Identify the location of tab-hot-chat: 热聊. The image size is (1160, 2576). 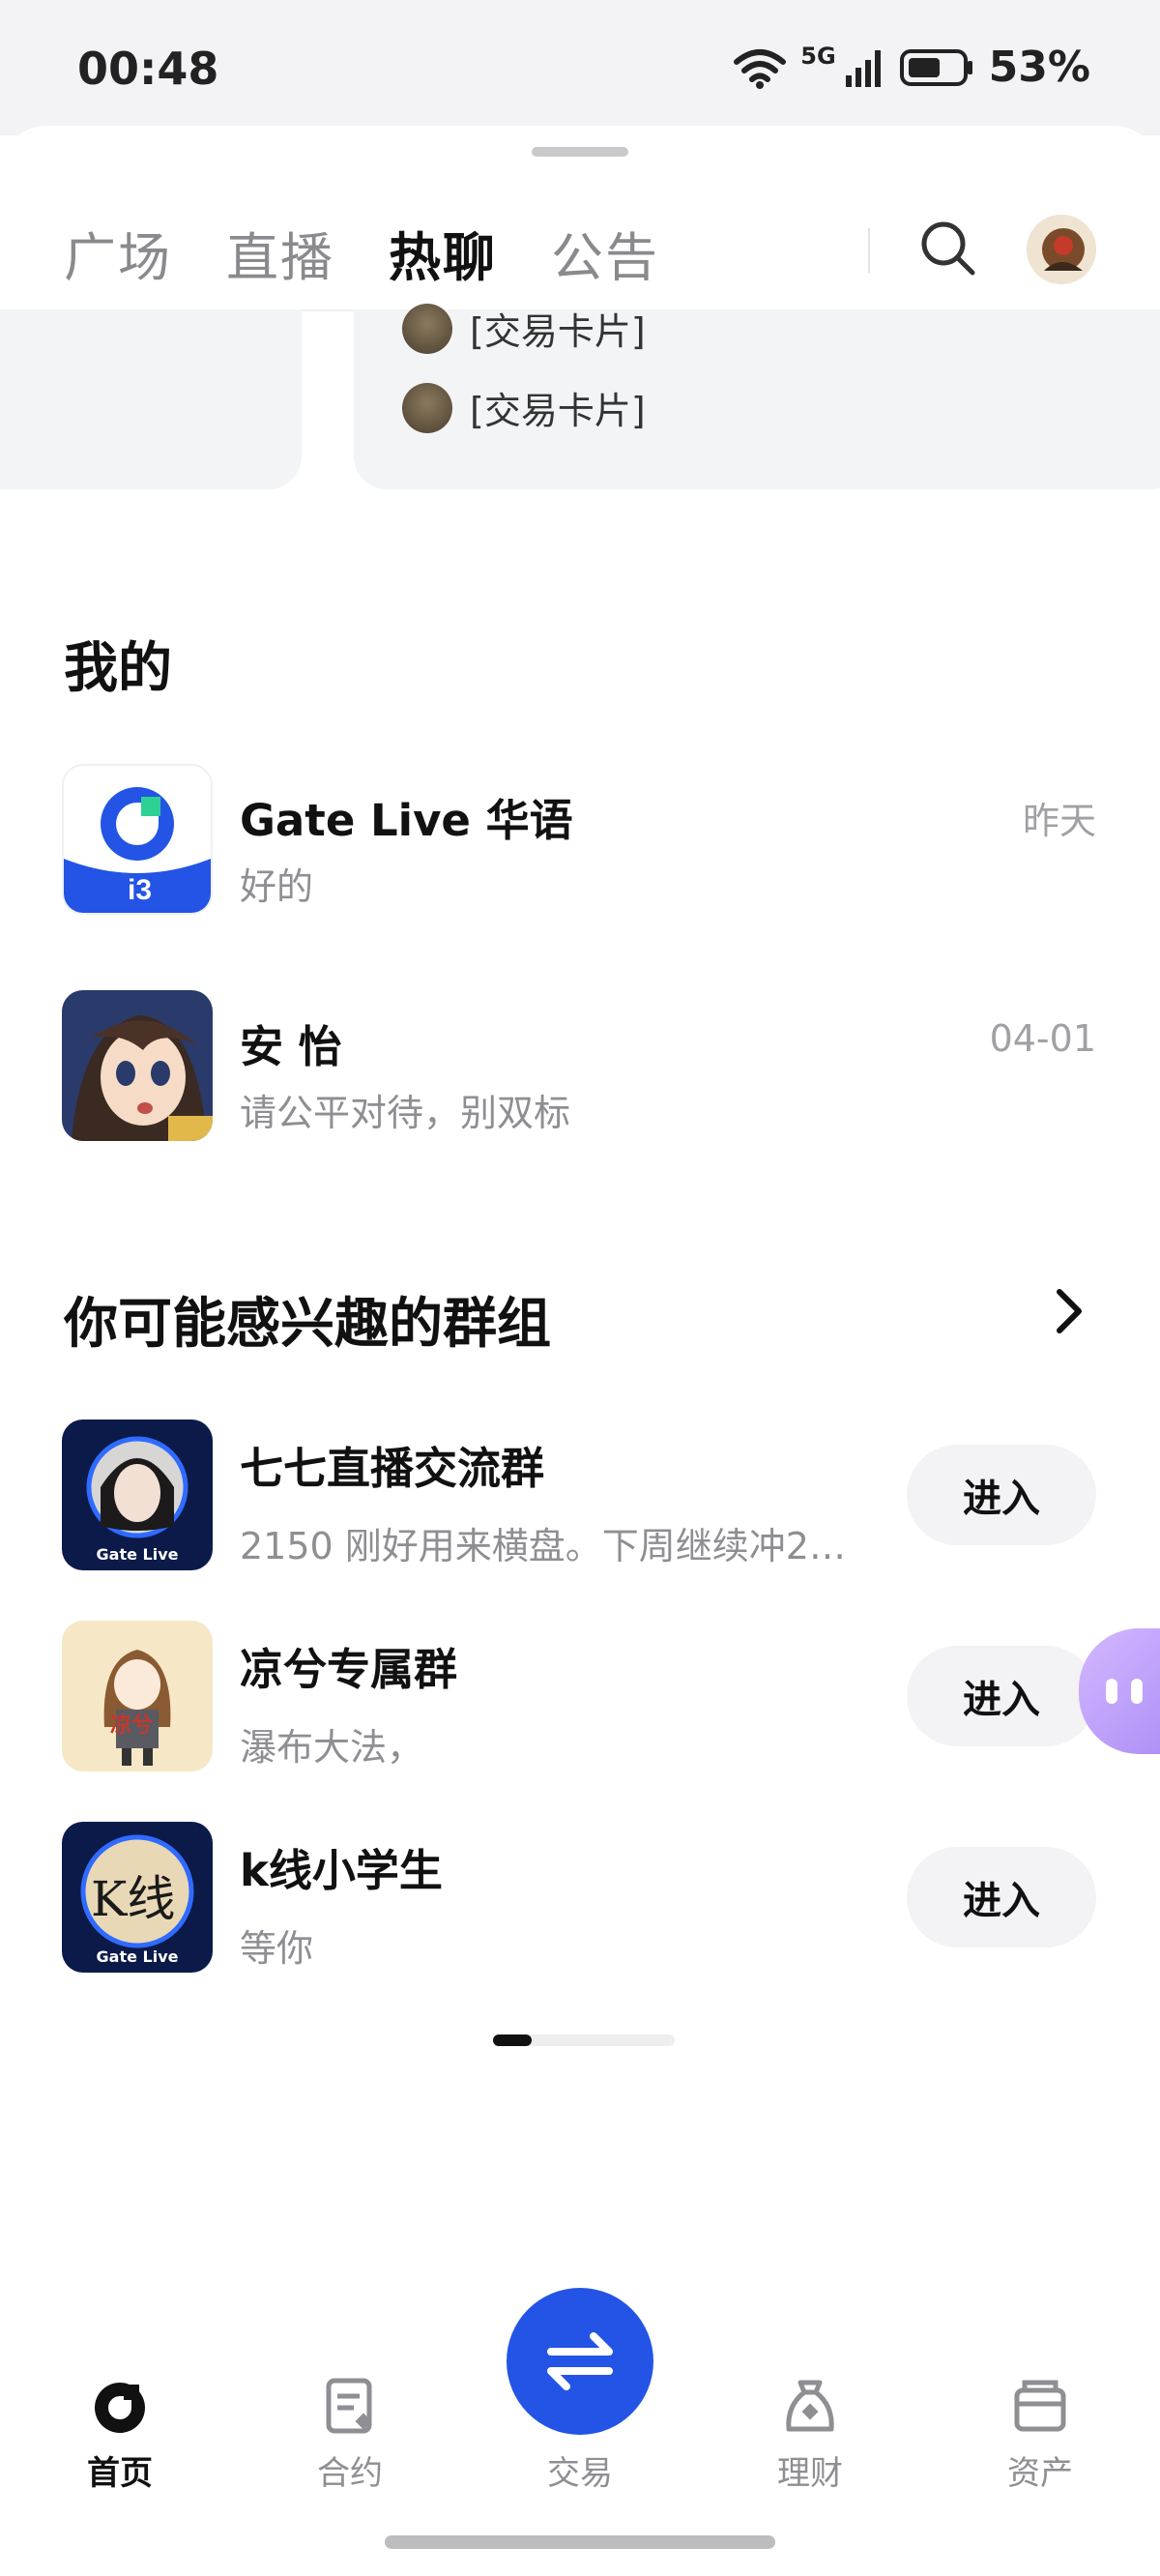
(443, 253).